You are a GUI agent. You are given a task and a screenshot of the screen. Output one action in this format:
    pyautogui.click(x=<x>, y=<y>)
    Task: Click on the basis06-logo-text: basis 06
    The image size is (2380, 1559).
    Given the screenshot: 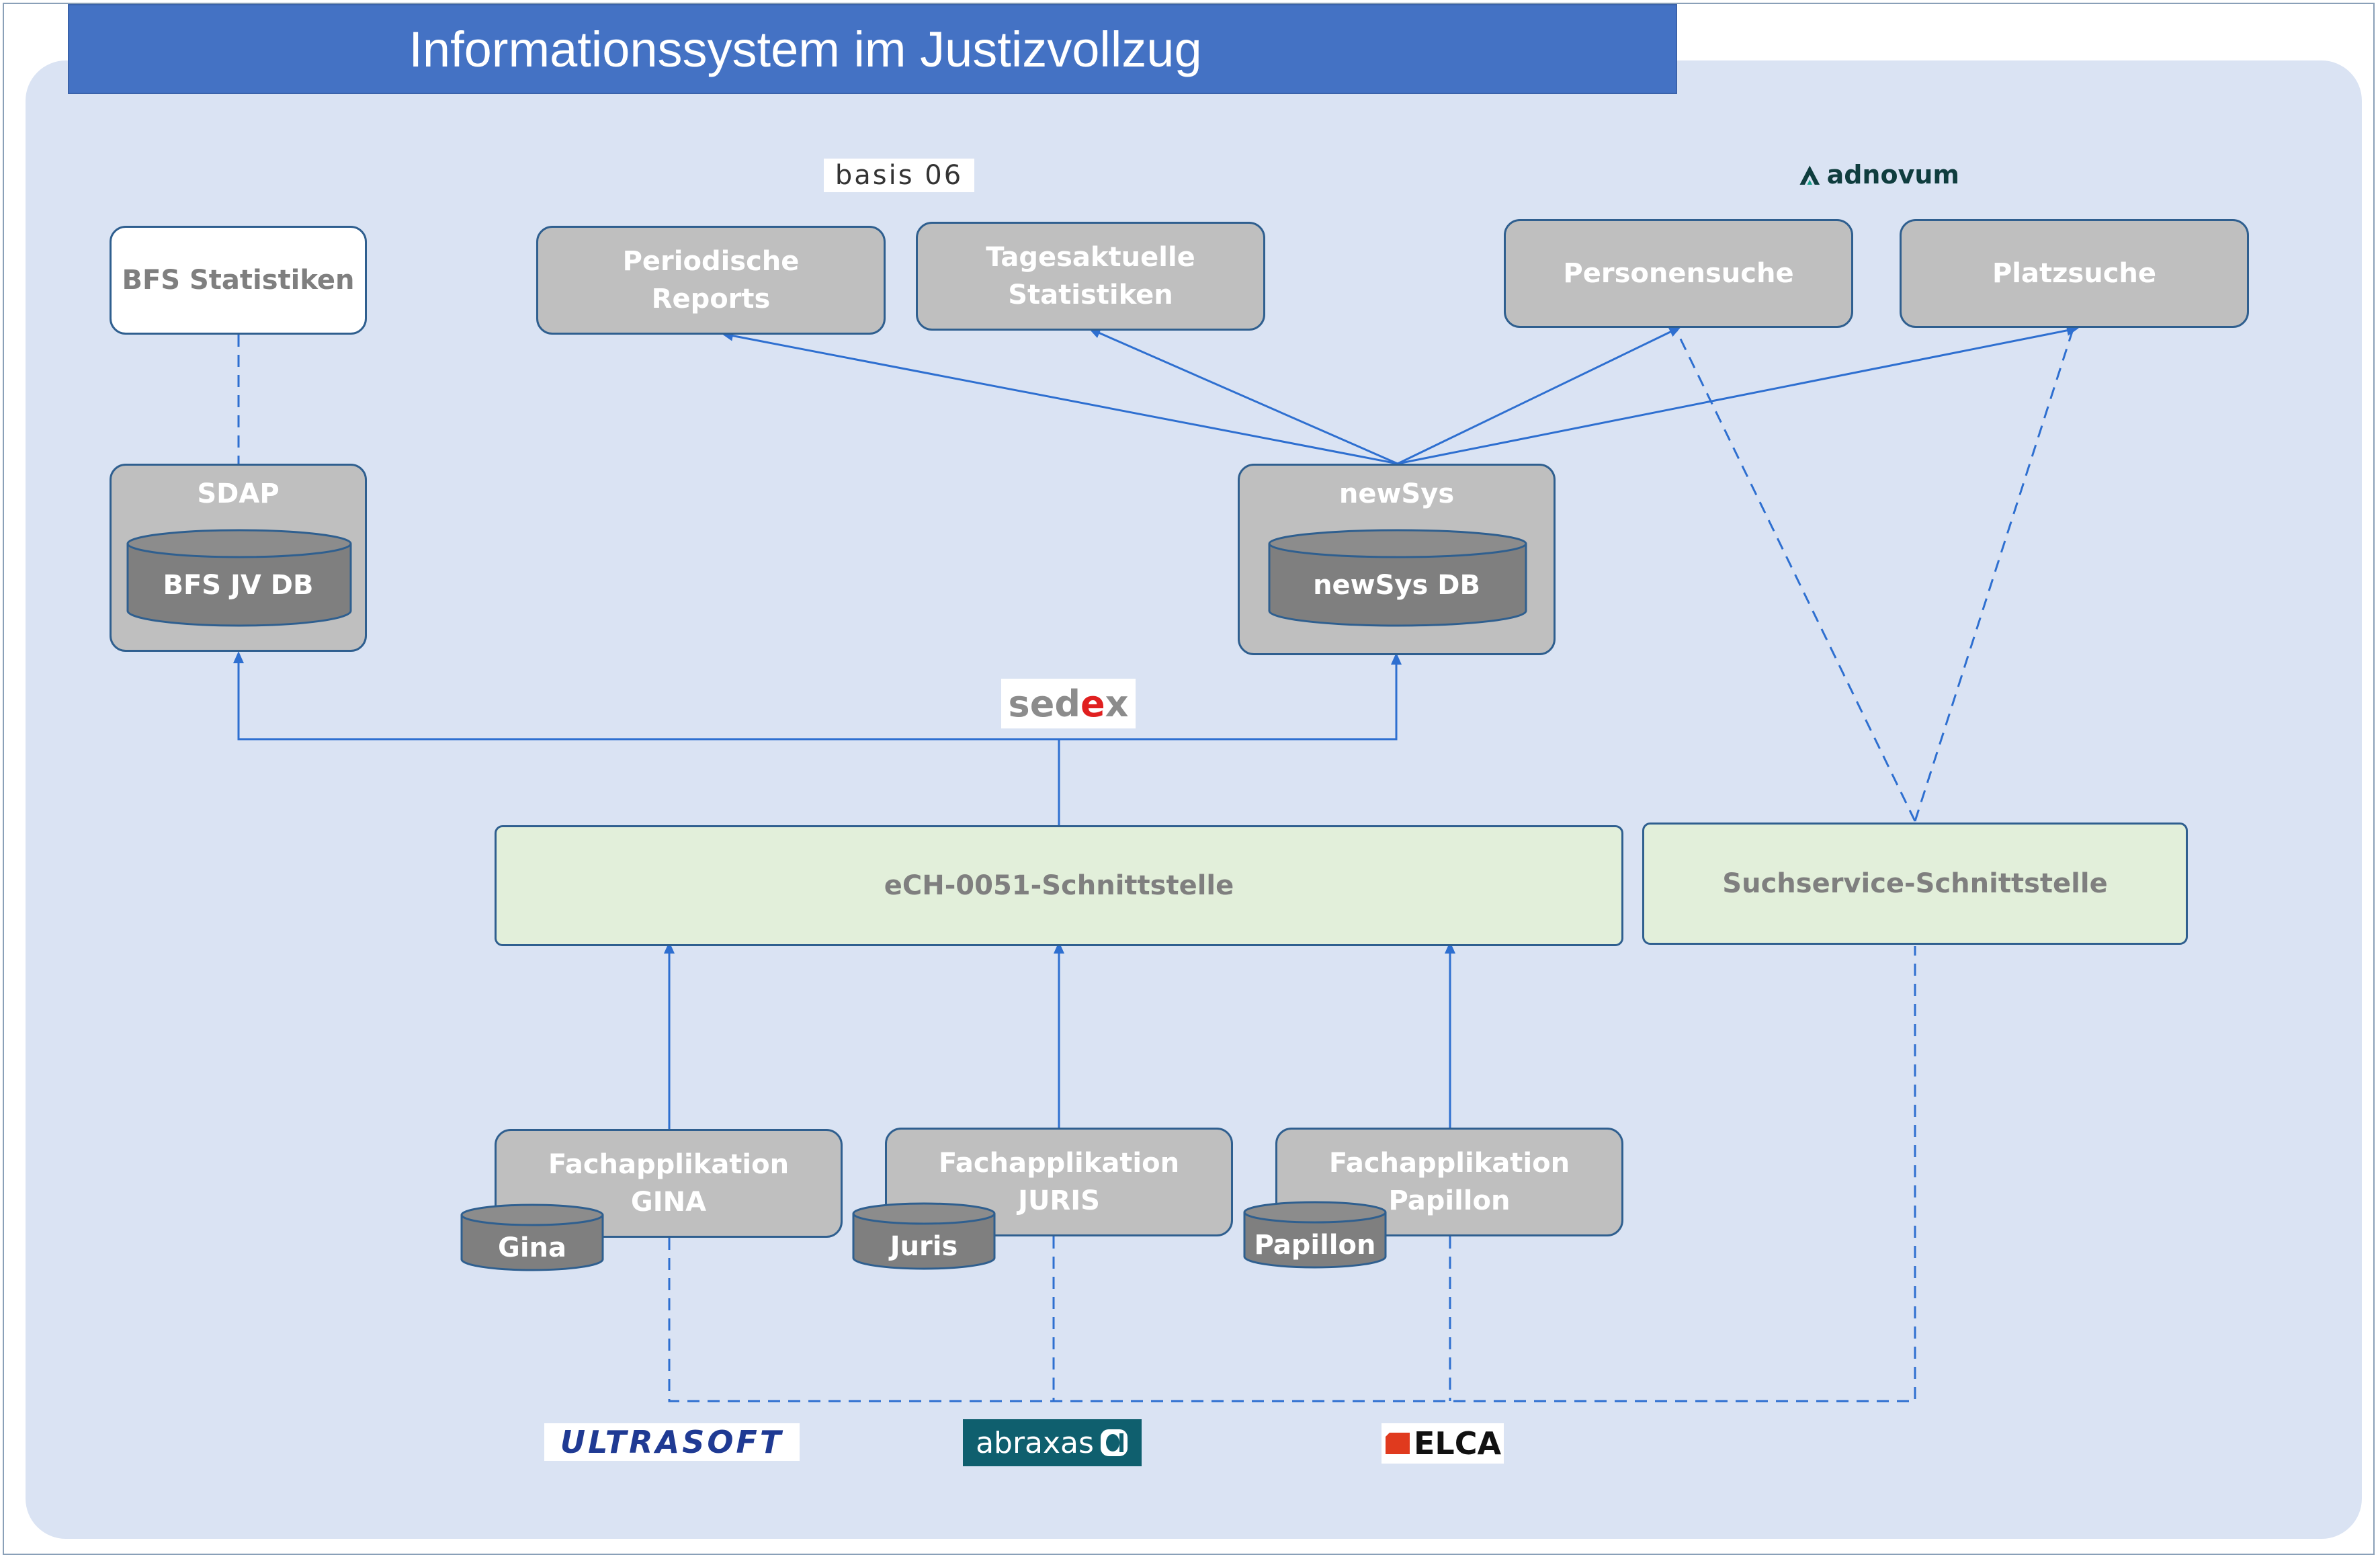 What is the action you would take?
    pyautogui.click(x=900, y=175)
    